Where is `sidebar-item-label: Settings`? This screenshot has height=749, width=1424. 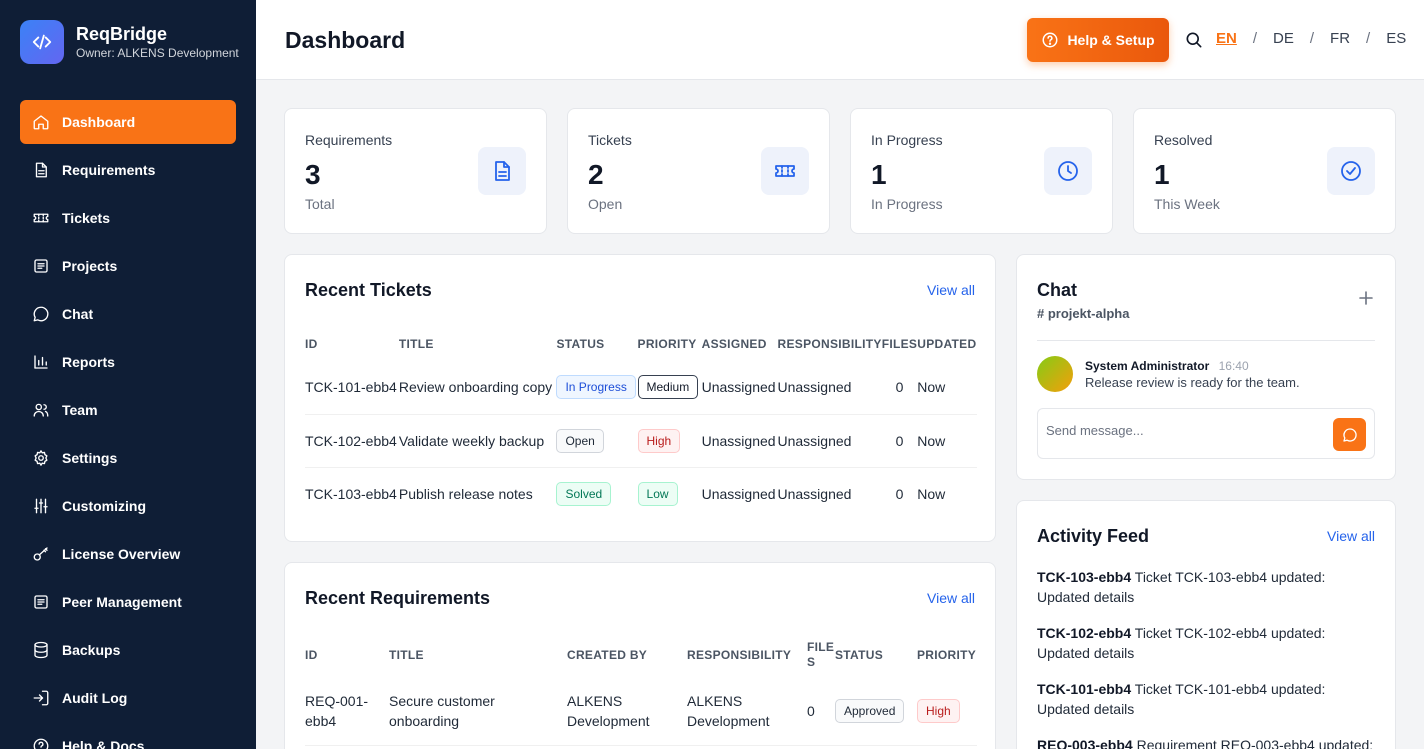
sidebar-item-label: Settings is located at coordinates (90, 458).